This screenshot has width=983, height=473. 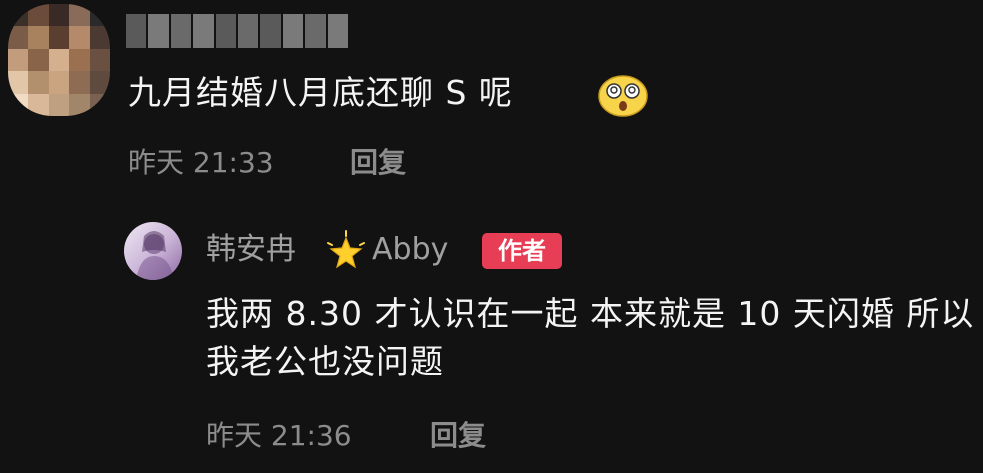 I want to click on author-name-suffix: Abby, so click(x=410, y=250).